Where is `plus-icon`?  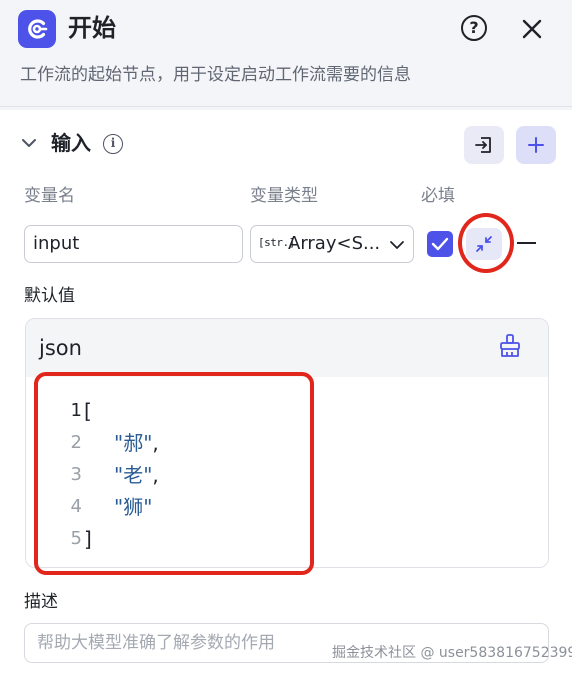
plus-icon is located at coordinates (536, 145).